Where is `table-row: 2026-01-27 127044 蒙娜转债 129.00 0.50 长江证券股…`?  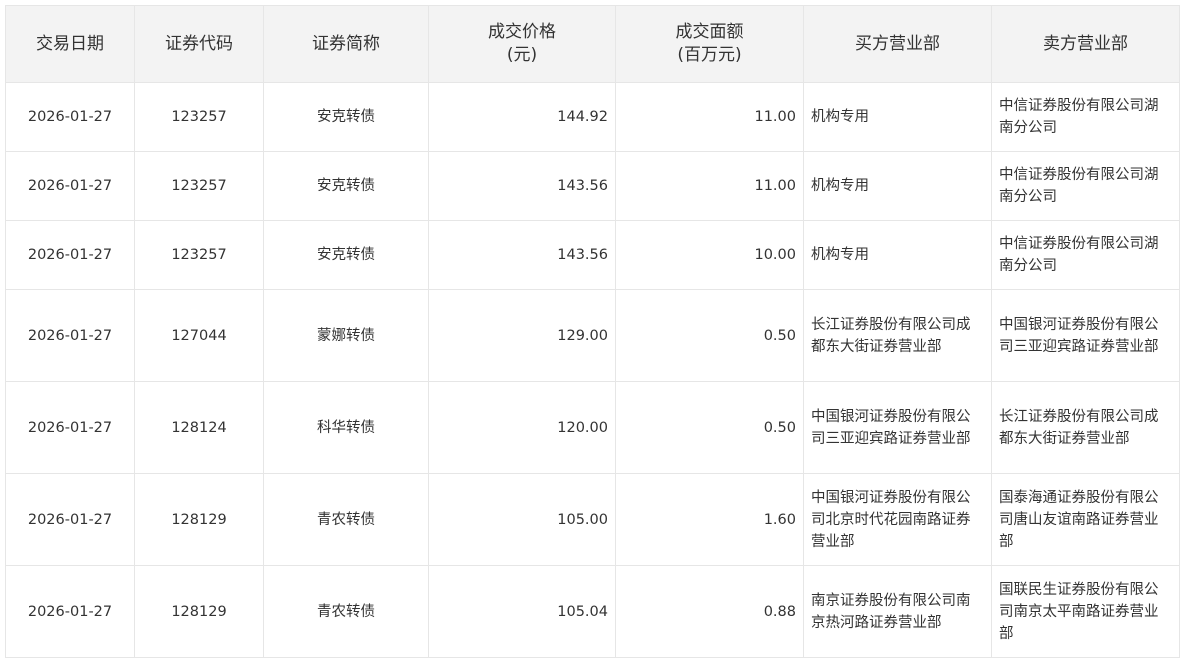
table-row: 2026-01-27 127044 蒙娜转债 129.00 0.50 长江证券股… is located at coordinates (592, 335).